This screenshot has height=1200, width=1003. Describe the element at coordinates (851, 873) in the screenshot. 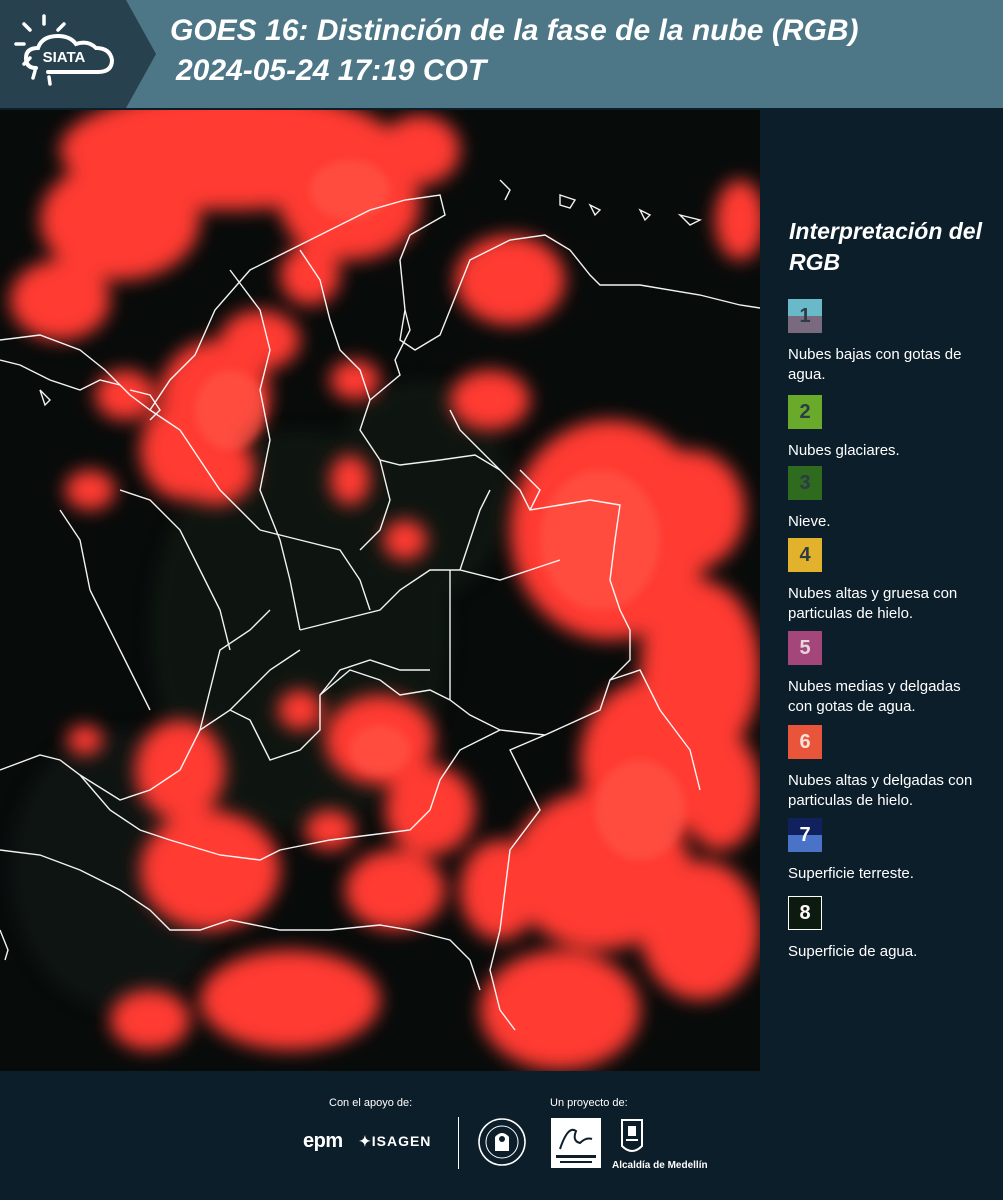

I see `legend-label-7: Superficie terreste.` at that location.